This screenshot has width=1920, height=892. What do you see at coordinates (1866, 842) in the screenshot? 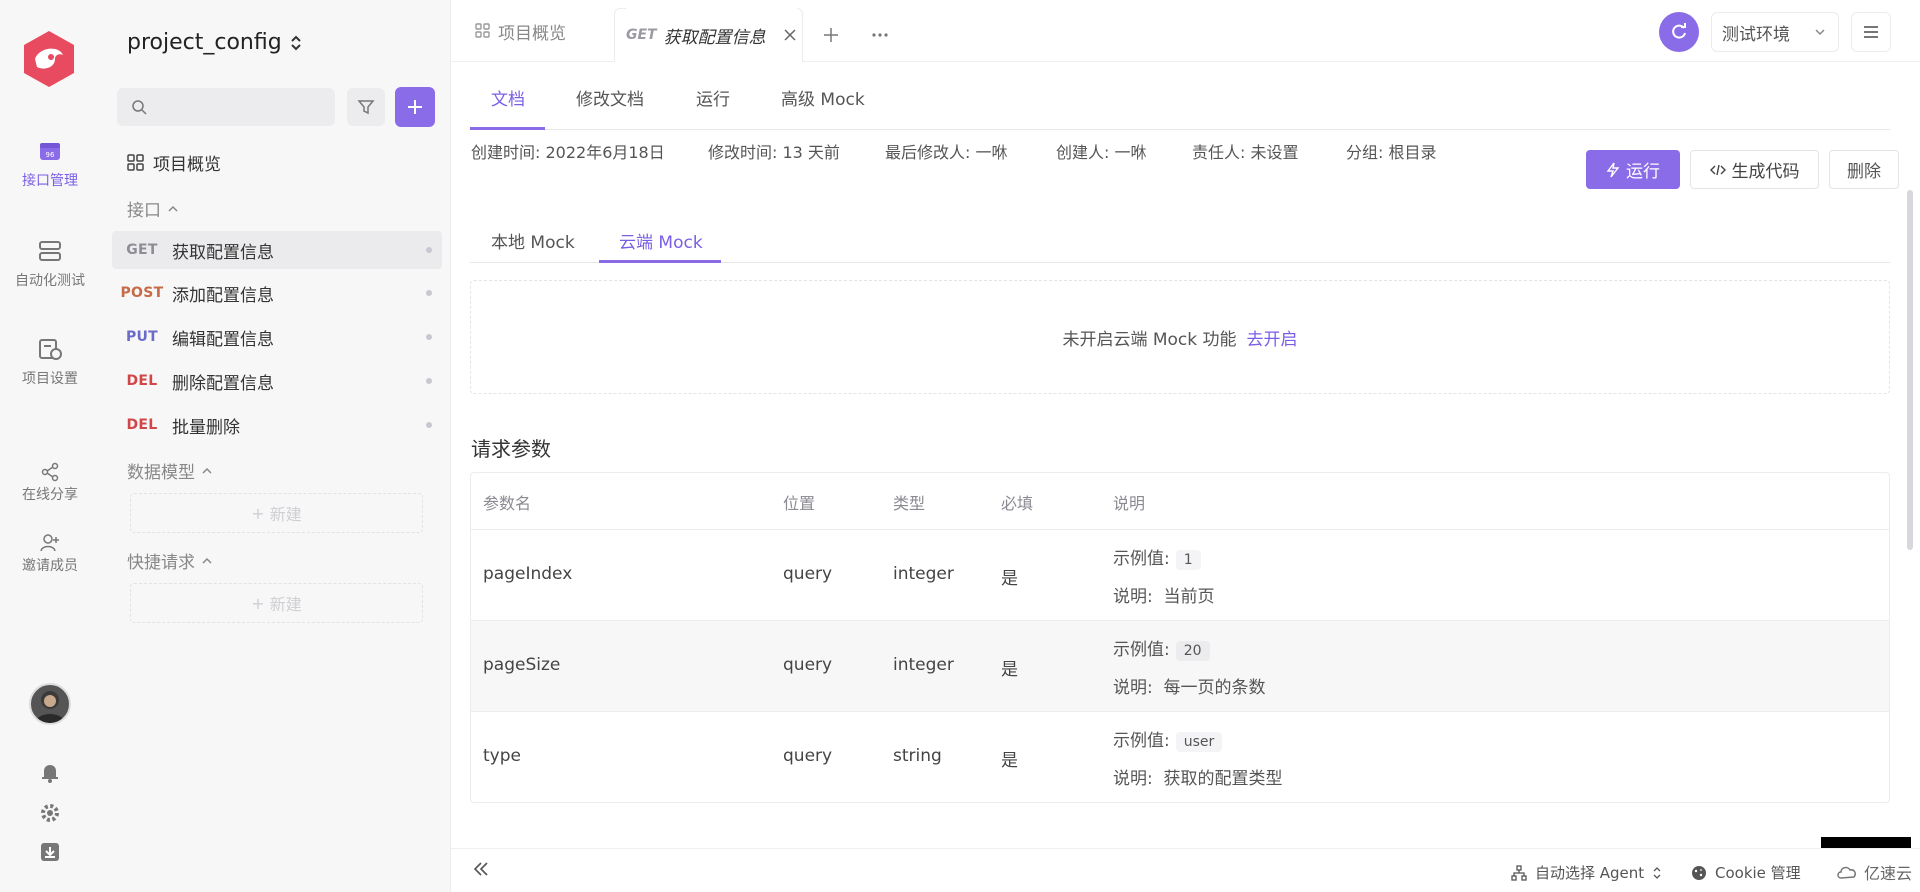
I see `redaction-block` at bounding box center [1866, 842].